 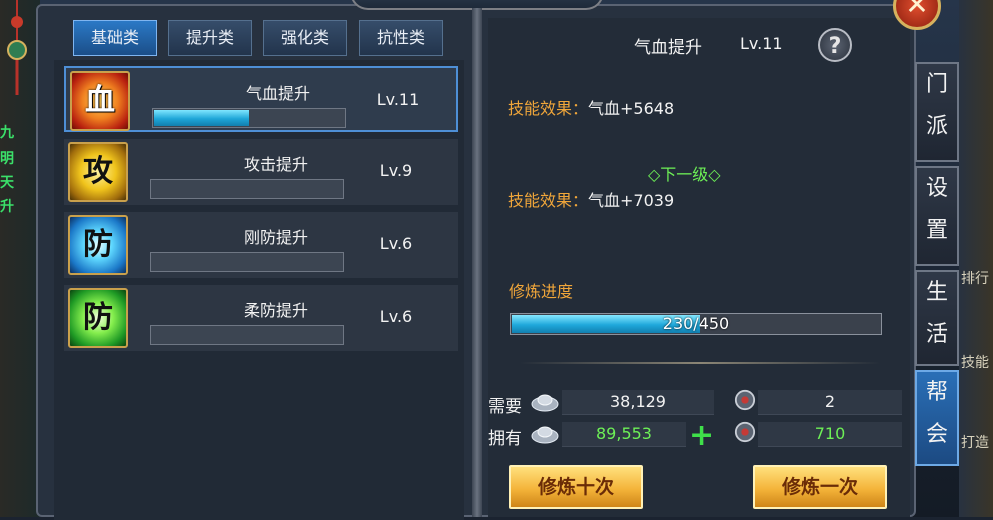 I want to click on edge-text: 打造, so click(x=975, y=443).